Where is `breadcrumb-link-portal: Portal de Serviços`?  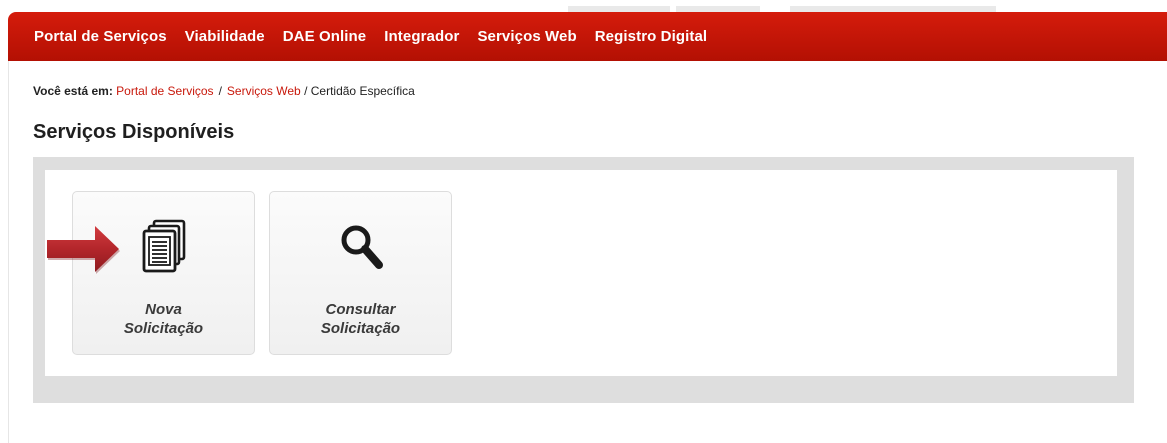
breadcrumb-link-portal: Portal de Serviços is located at coordinates (164, 91).